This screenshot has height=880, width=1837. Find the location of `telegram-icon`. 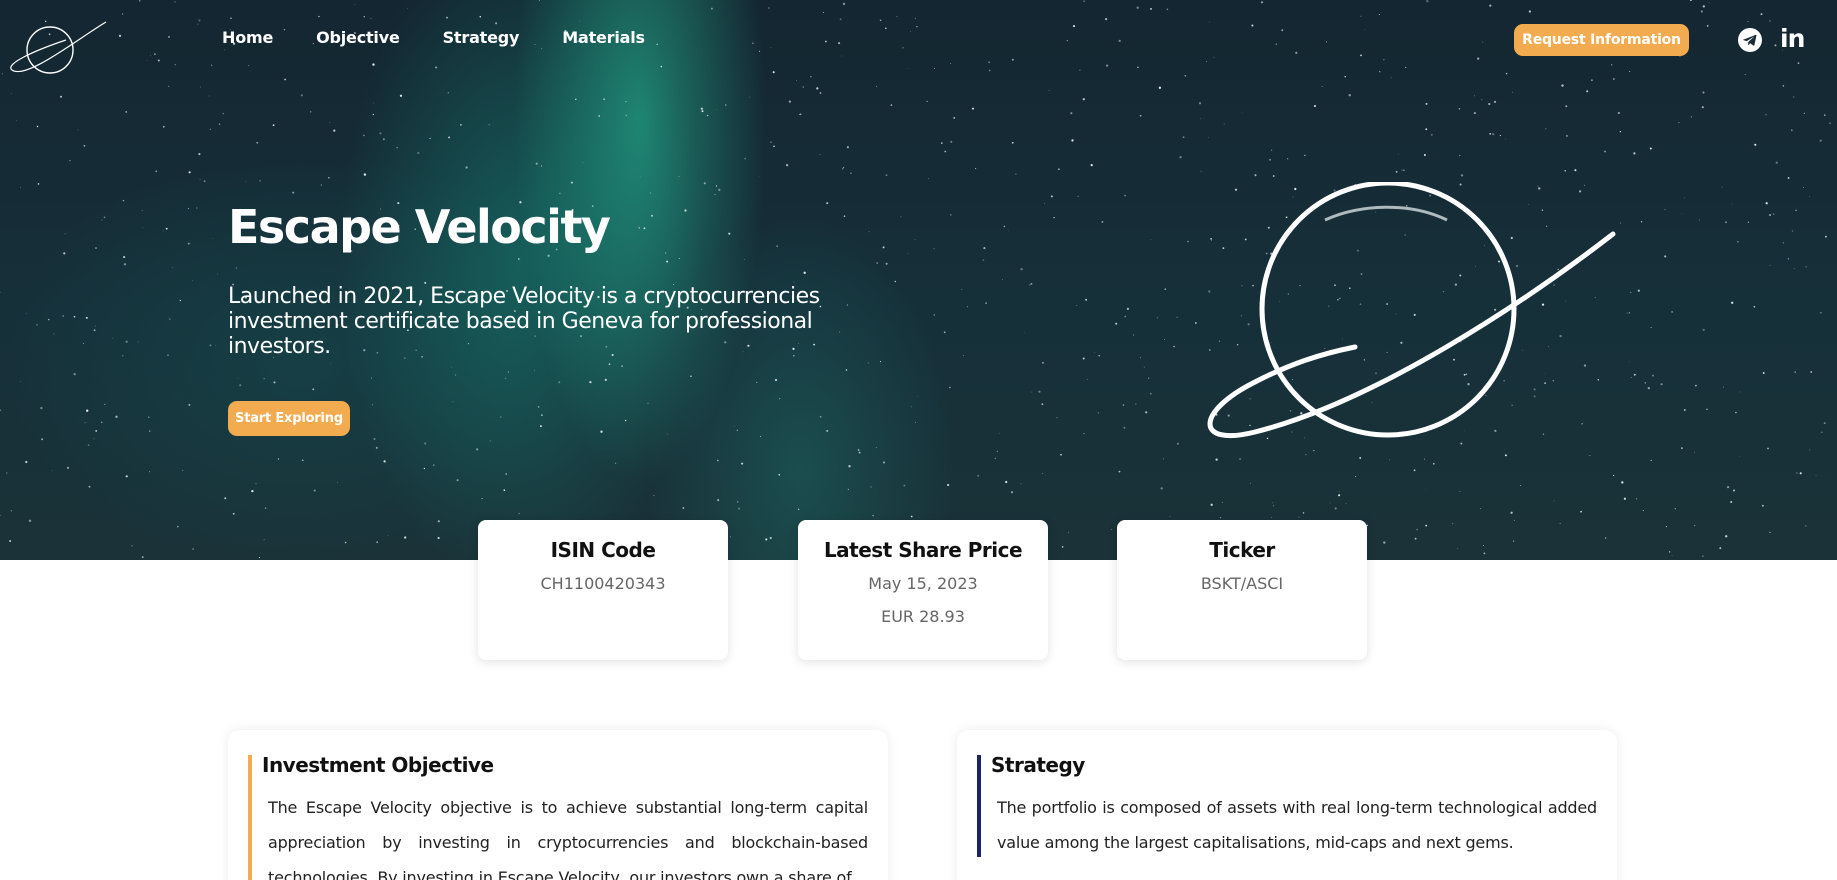

telegram-icon is located at coordinates (1750, 40).